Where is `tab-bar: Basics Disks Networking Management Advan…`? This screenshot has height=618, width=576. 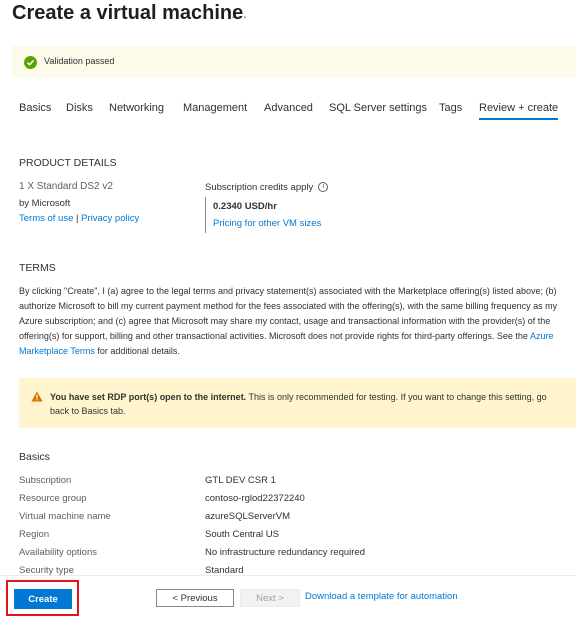
tab-bar: Basics Disks Networking Management Advan… is located at coordinates (297, 113).